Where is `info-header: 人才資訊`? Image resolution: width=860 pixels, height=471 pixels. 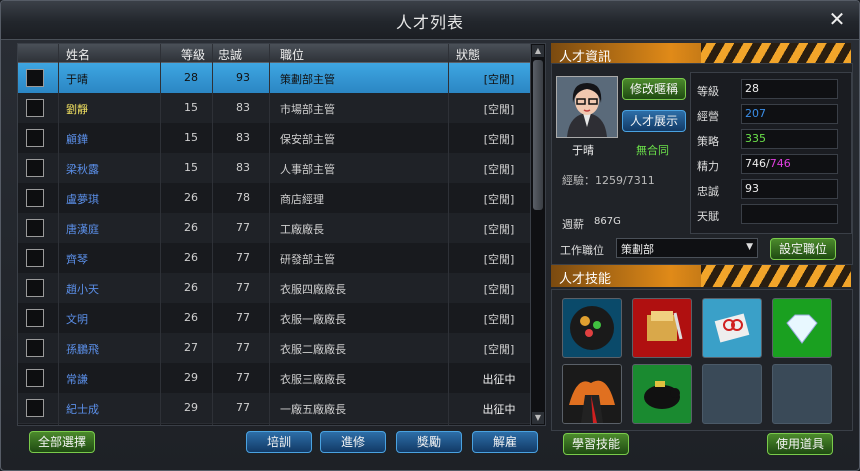 info-header: 人才資訊 is located at coordinates (701, 54).